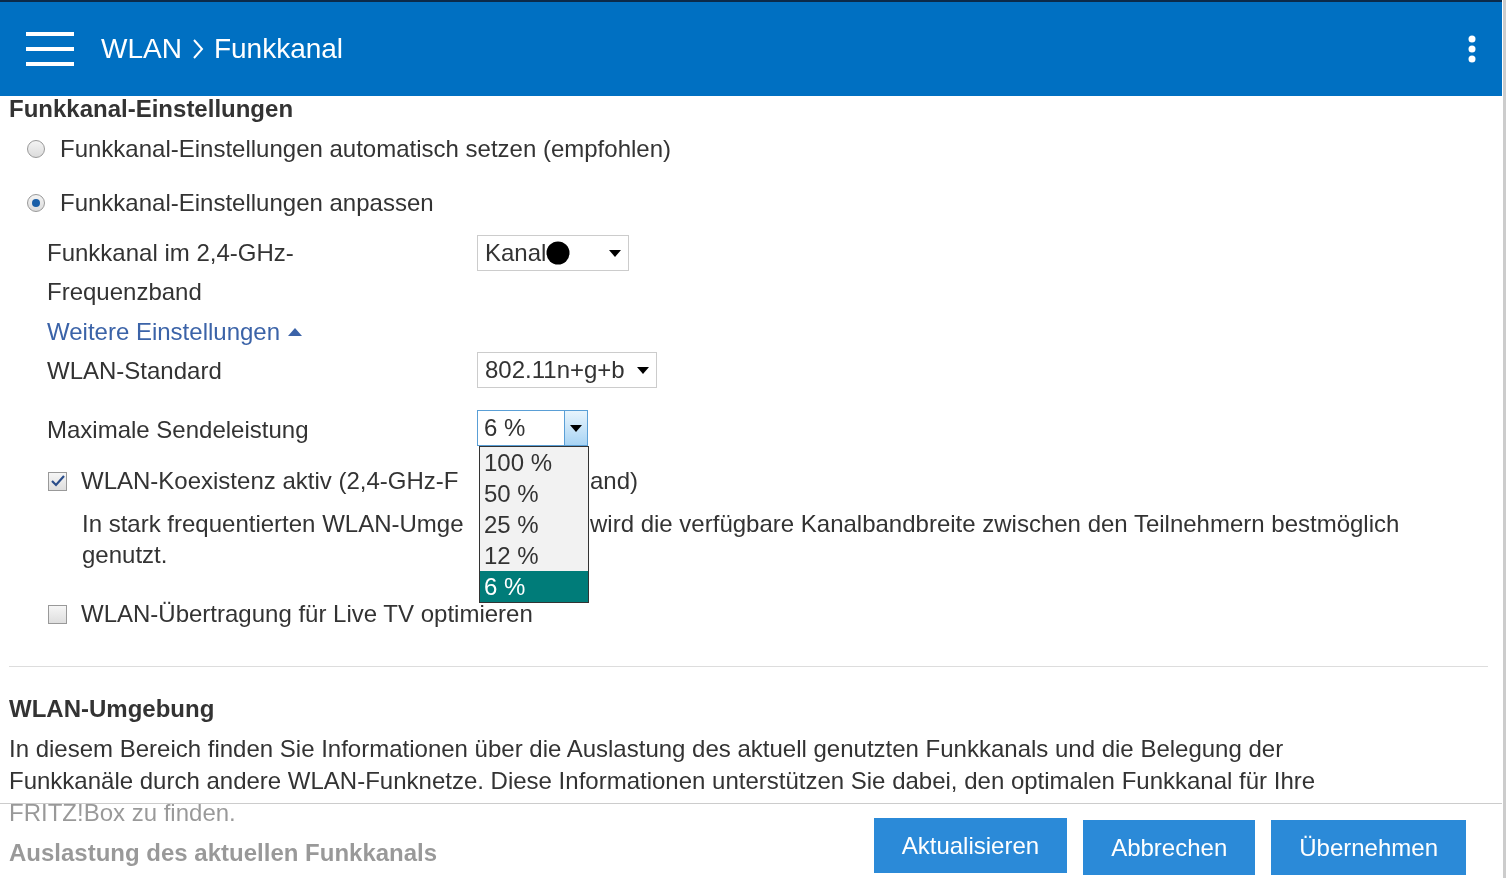 The height and width of the screenshot is (878, 1506). What do you see at coordinates (134, 371) in the screenshot?
I see `field-label: WLAN-Standard` at bounding box center [134, 371].